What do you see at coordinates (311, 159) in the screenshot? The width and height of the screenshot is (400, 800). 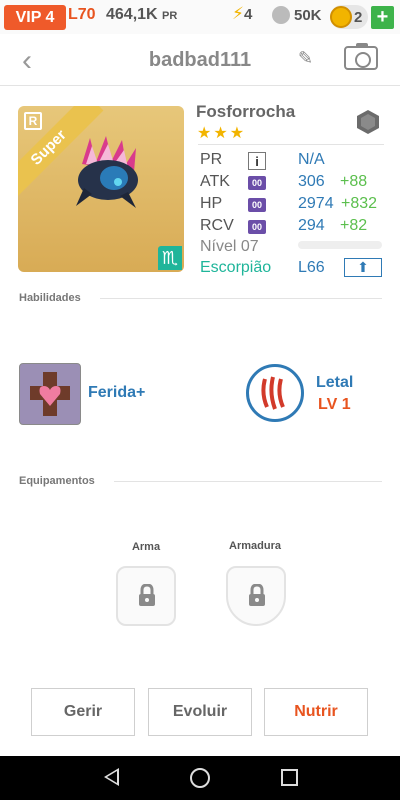 I see `stat-value-pr: N/A` at bounding box center [311, 159].